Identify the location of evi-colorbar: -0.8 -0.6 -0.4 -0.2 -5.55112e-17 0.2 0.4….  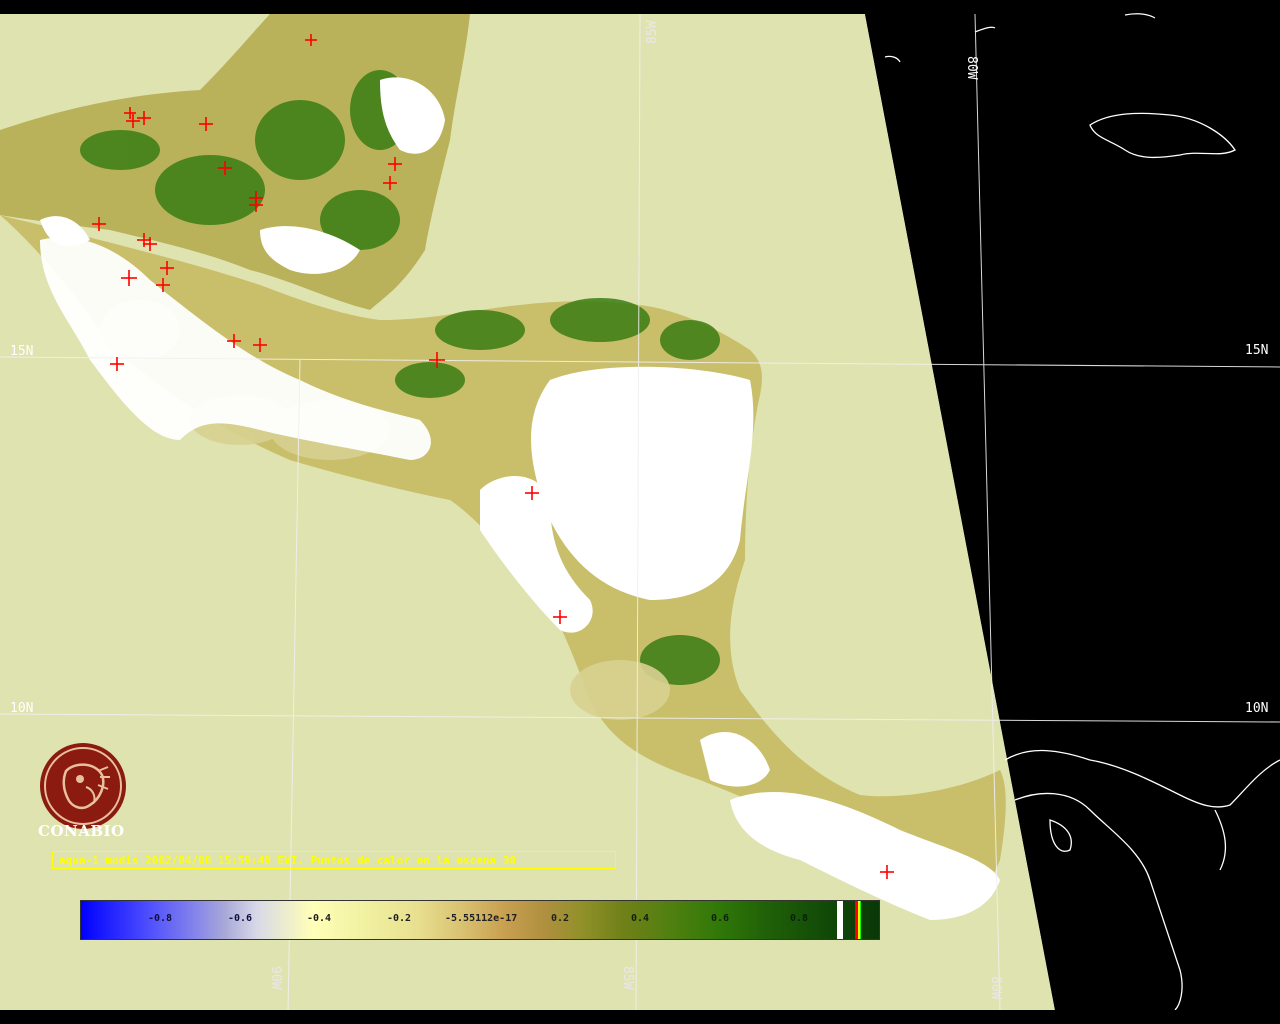
(480, 920).